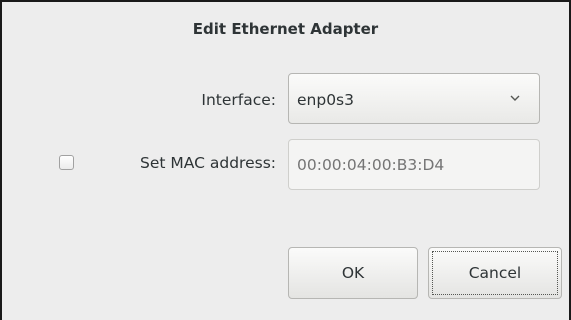 This screenshot has width=571, height=320. Describe the element at coordinates (353, 273) in the screenshot. I see `ok-button: OK` at that location.